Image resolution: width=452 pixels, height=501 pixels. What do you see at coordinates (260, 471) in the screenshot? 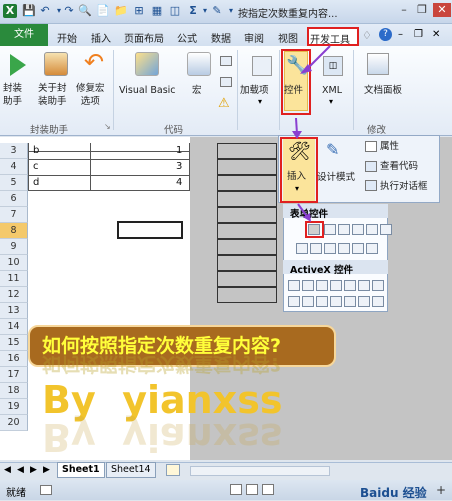
I see `horizontal-scrollbar` at bounding box center [260, 471].